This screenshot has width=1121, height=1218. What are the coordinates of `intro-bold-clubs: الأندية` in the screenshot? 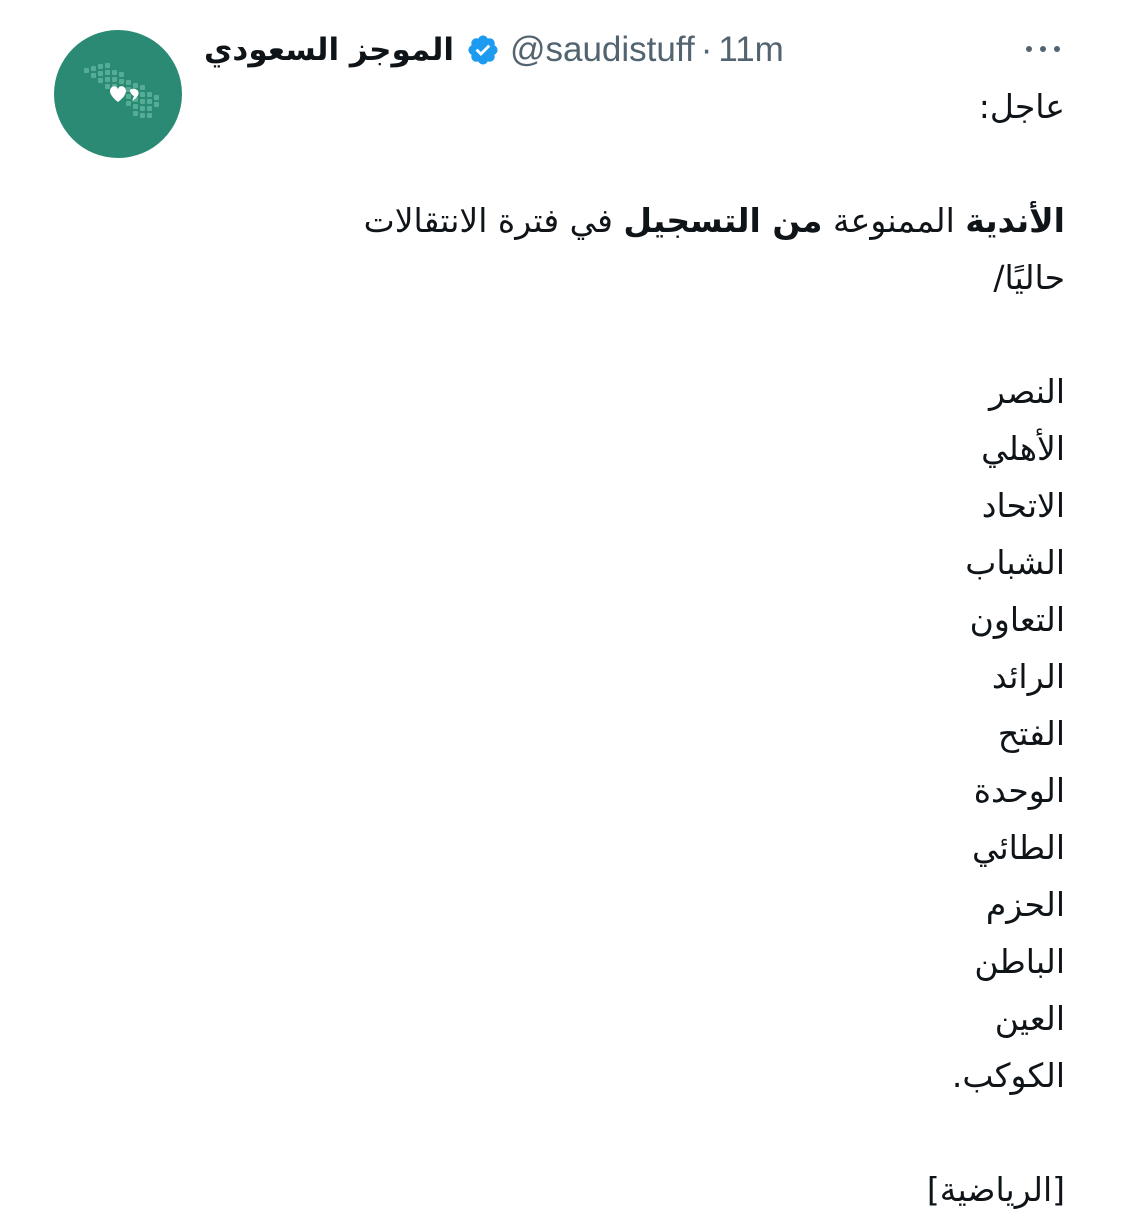 It's located at (1015, 220).